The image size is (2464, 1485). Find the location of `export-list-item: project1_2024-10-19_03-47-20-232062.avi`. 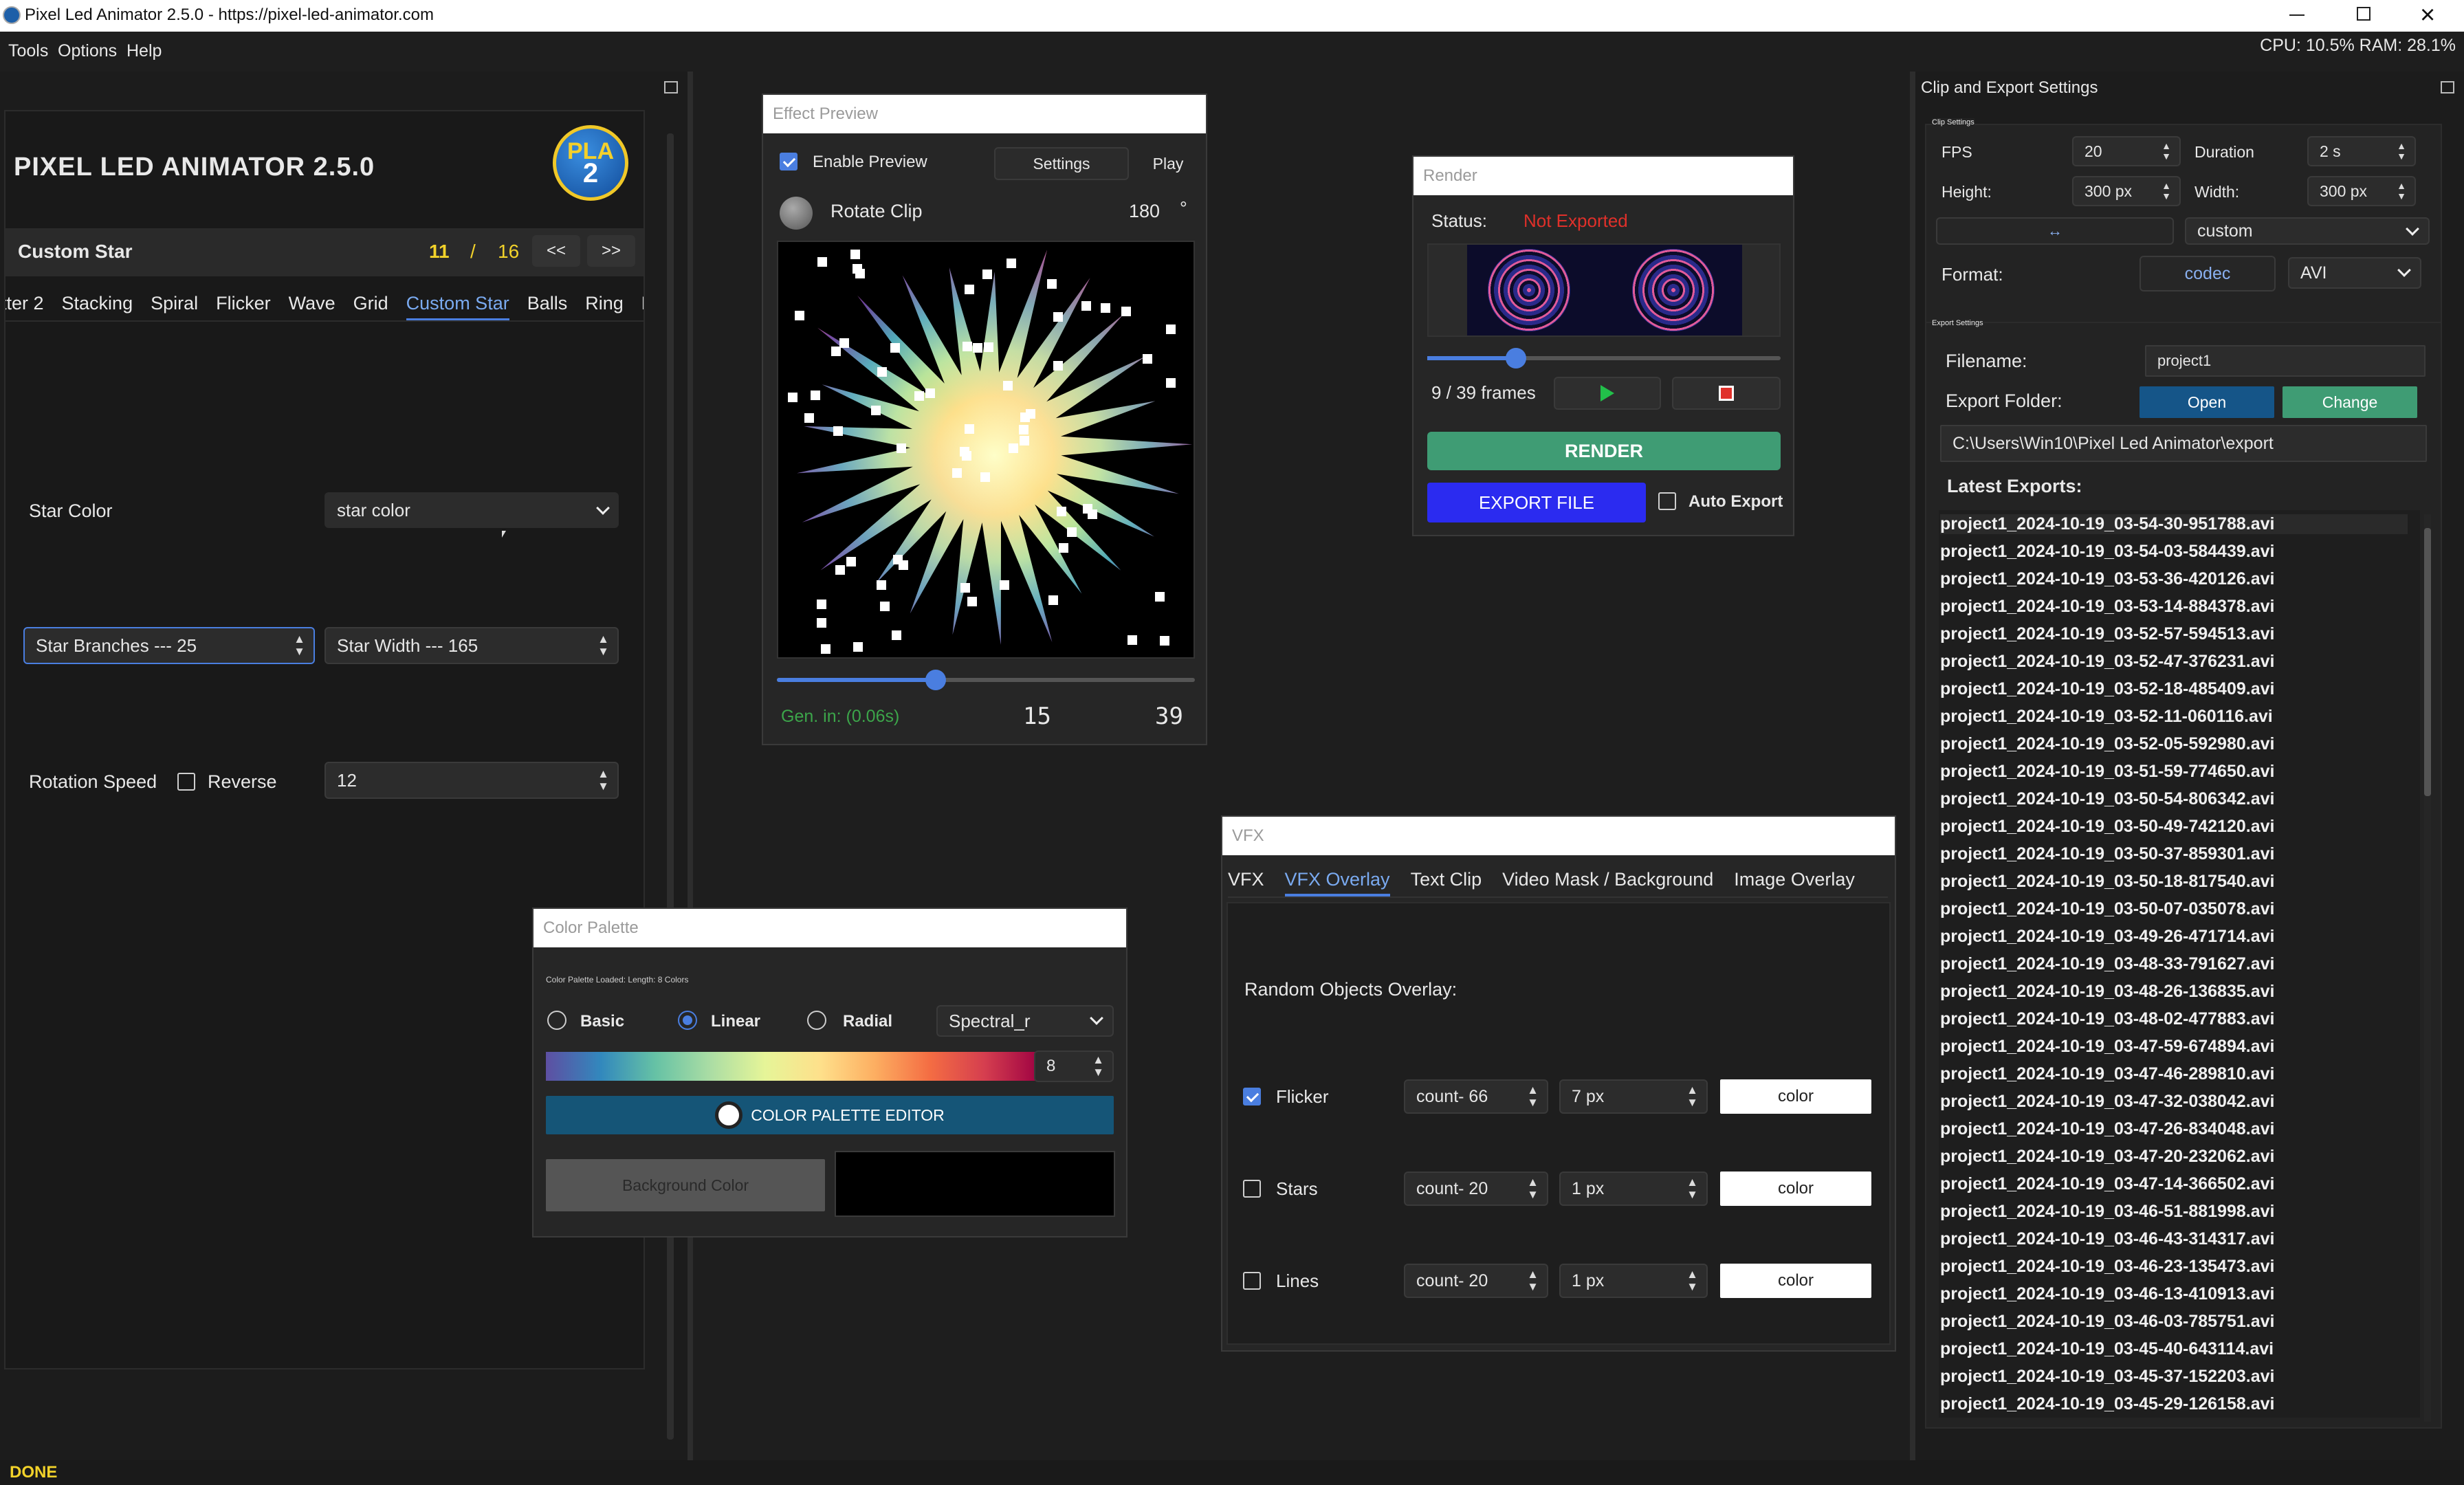

export-list-item: project1_2024-10-19_03-47-20-232062.avi is located at coordinates (2107, 1157).